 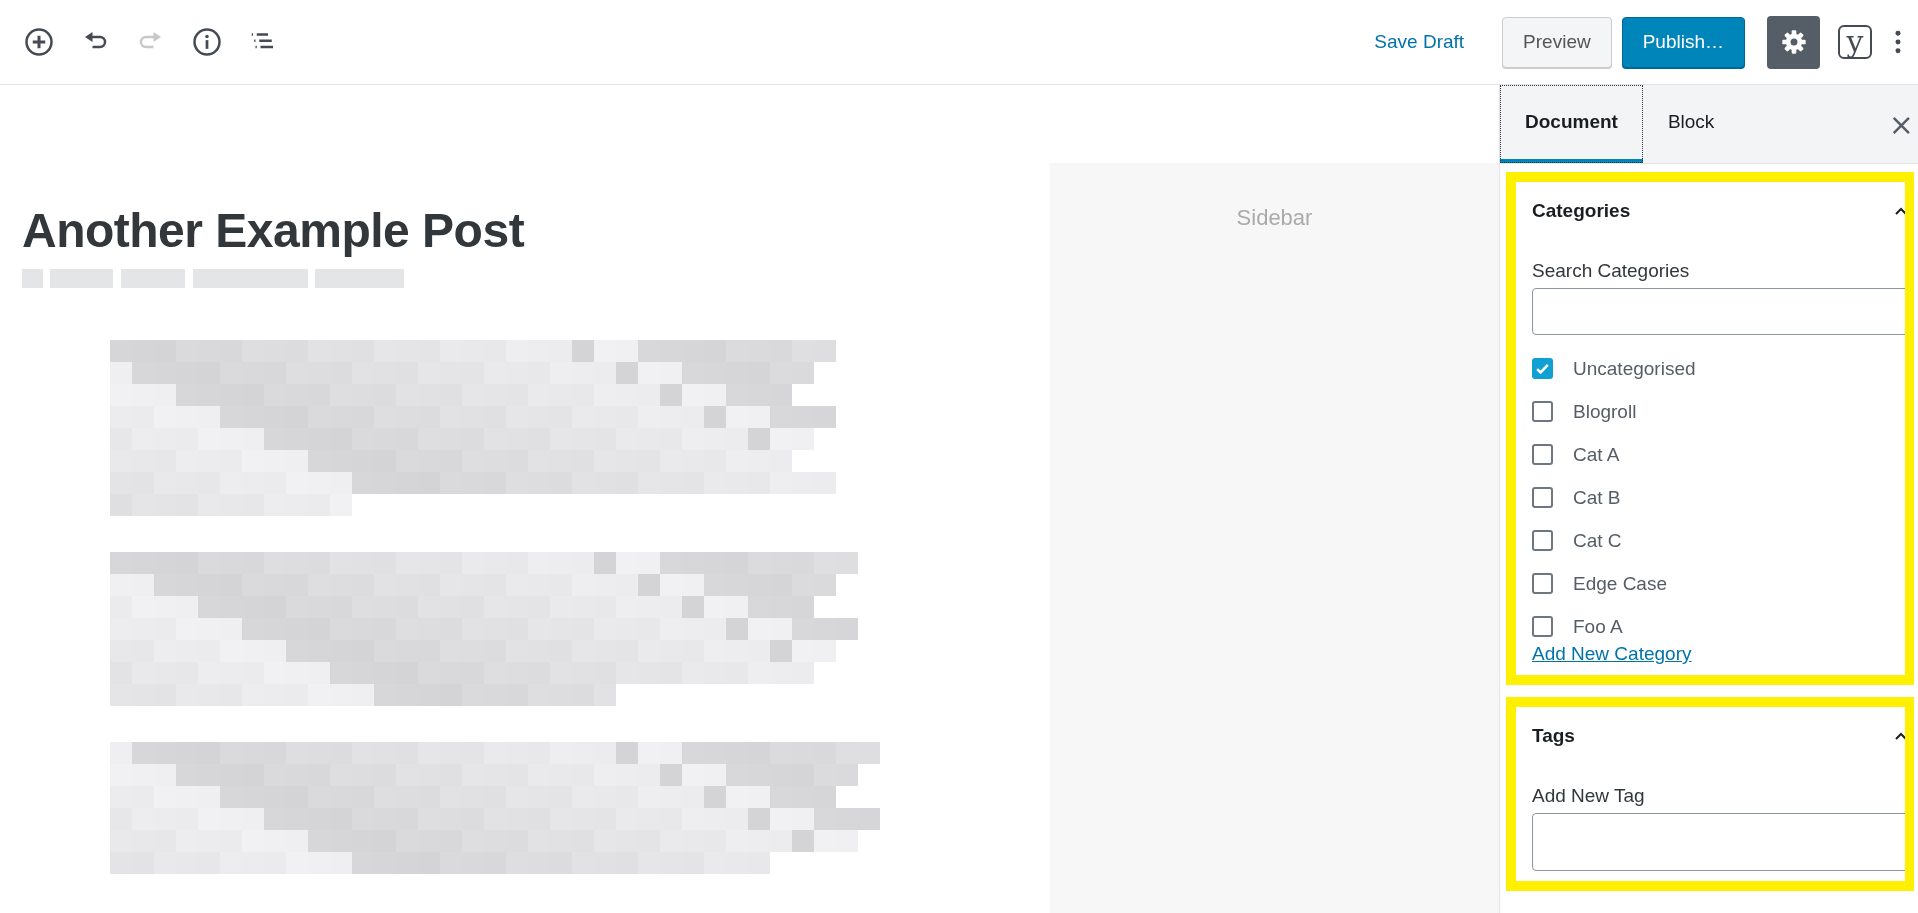 I want to click on category-label: Edge Case, so click(x=1620, y=583).